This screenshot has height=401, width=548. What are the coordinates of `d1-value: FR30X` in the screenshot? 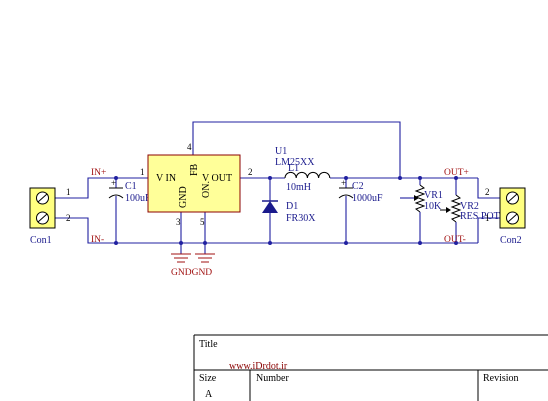 It's located at (301, 218).